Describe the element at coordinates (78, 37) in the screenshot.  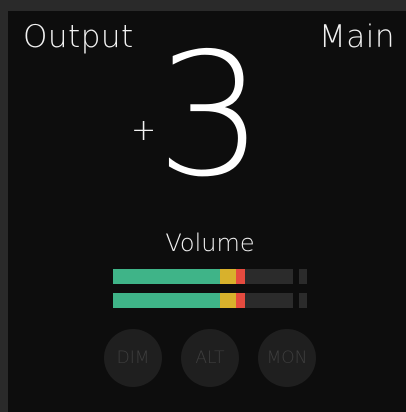
I see `output-label: Output` at that location.